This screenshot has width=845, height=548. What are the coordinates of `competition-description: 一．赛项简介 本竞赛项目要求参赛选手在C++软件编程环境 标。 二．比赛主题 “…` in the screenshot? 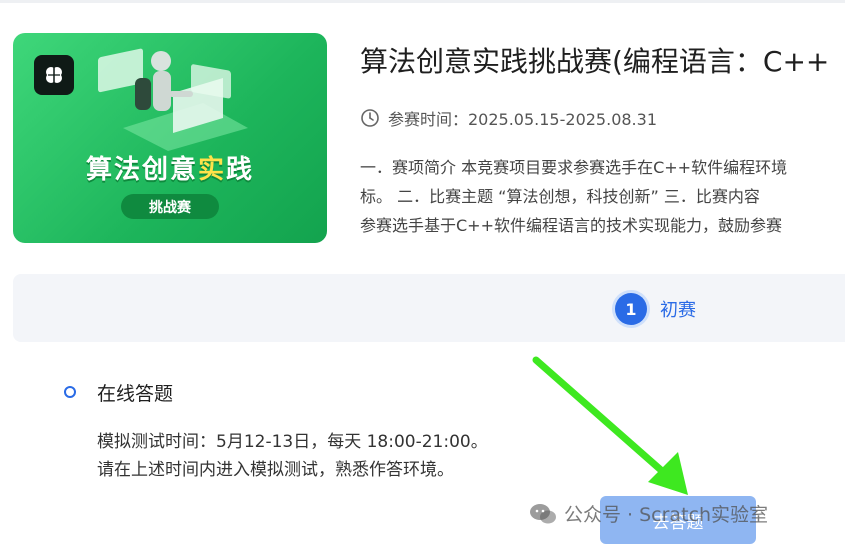 It's located at (602, 196).